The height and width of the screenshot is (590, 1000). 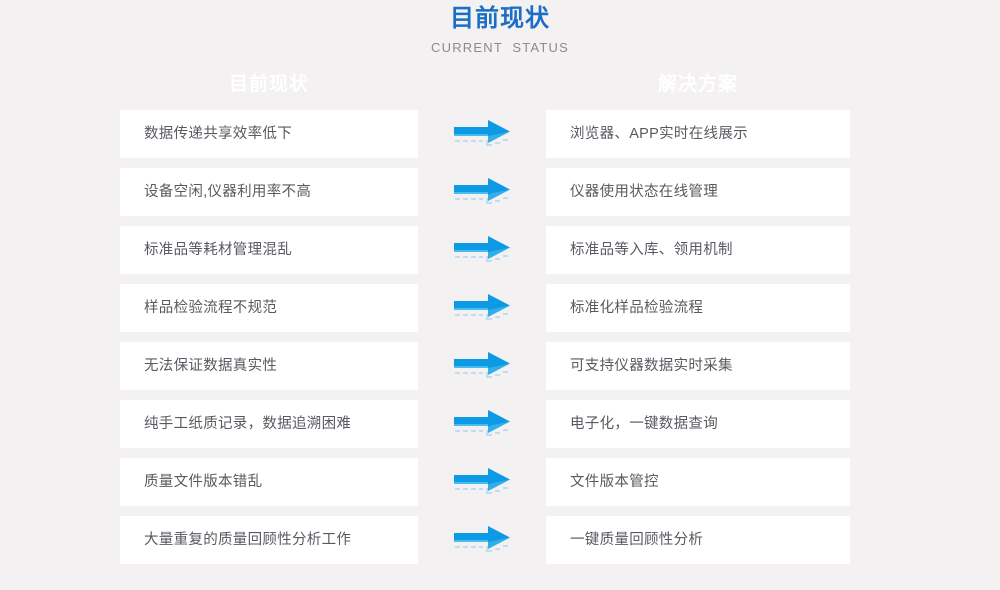 What do you see at coordinates (651, 366) in the screenshot?
I see `solution-label: 可支持仪器数据实时采集` at bounding box center [651, 366].